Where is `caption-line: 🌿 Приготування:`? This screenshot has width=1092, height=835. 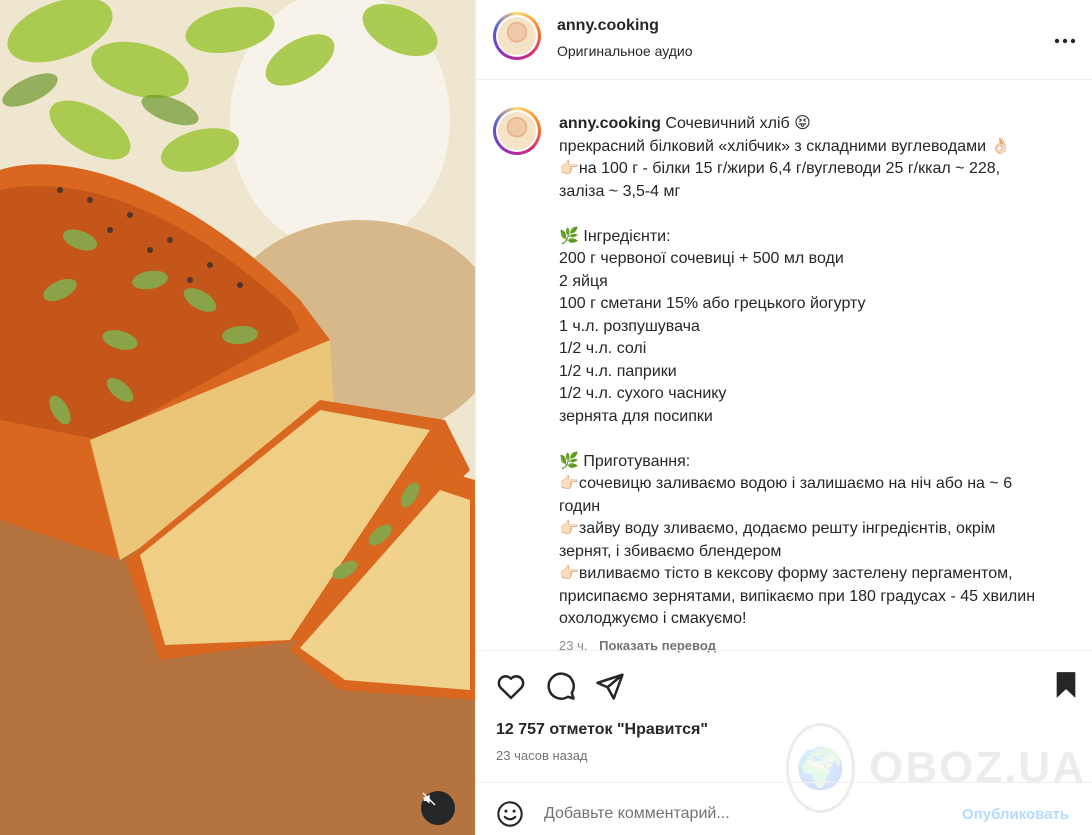 caption-line: 🌿 Приготування: is located at coordinates (625, 461).